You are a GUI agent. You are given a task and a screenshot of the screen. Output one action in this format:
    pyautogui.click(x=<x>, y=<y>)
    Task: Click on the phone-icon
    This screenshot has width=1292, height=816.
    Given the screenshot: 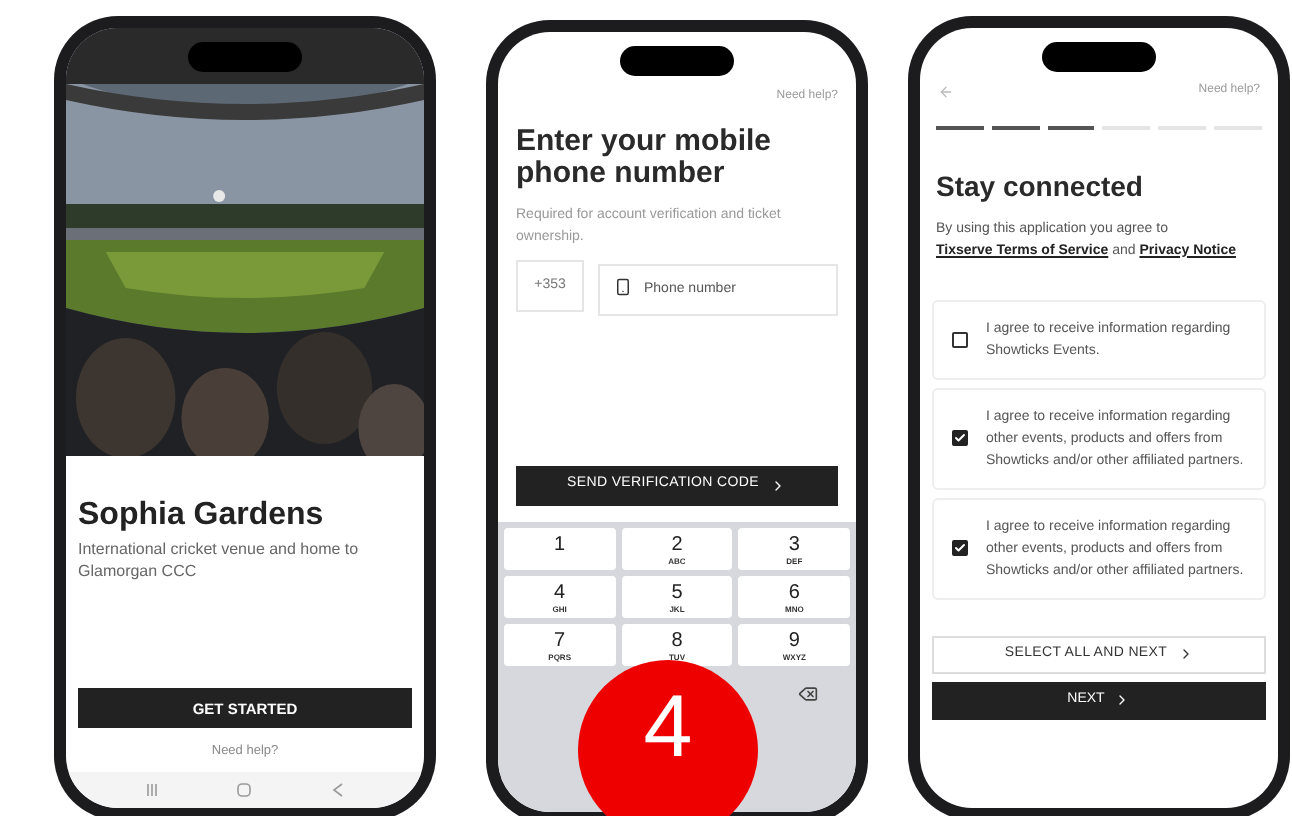 What is the action you would take?
    pyautogui.click(x=623, y=286)
    